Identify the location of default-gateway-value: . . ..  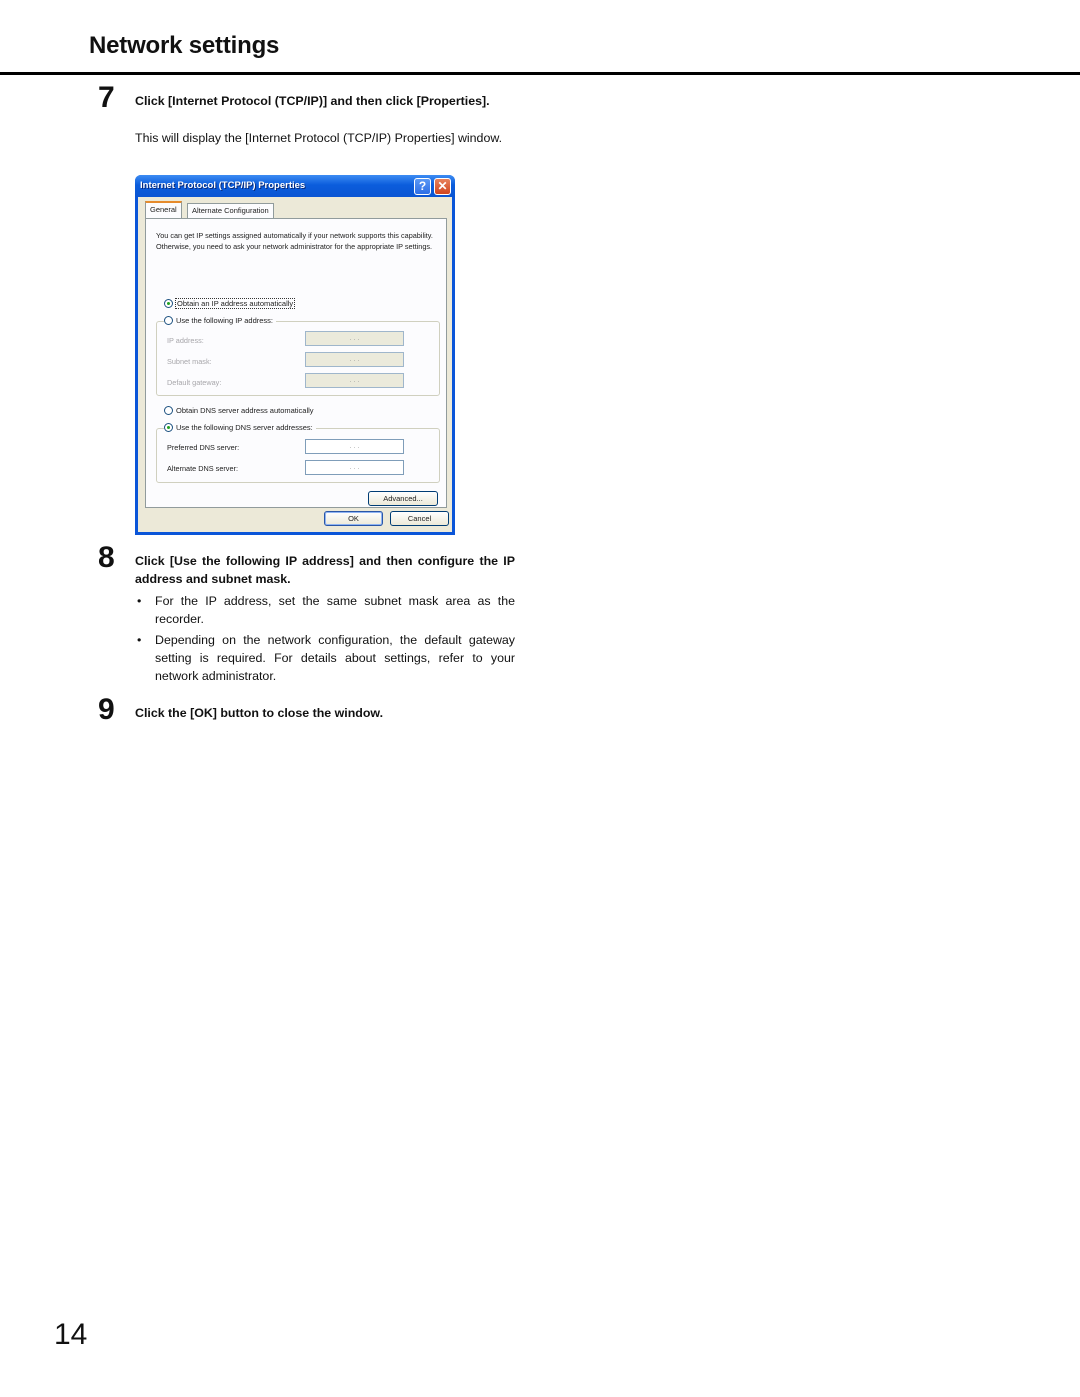
(354, 380).